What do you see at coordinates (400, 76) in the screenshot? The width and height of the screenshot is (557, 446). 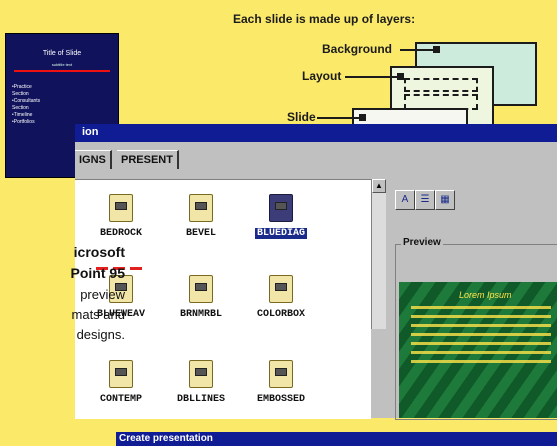 I see `connector-layout-dot` at bounding box center [400, 76].